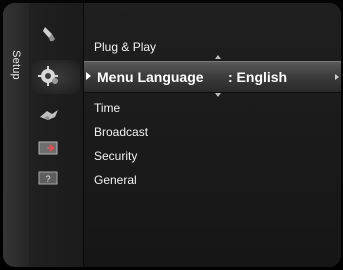 The image size is (343, 270). What do you see at coordinates (49, 76) in the screenshot?
I see `setup-gear-icon` at bounding box center [49, 76].